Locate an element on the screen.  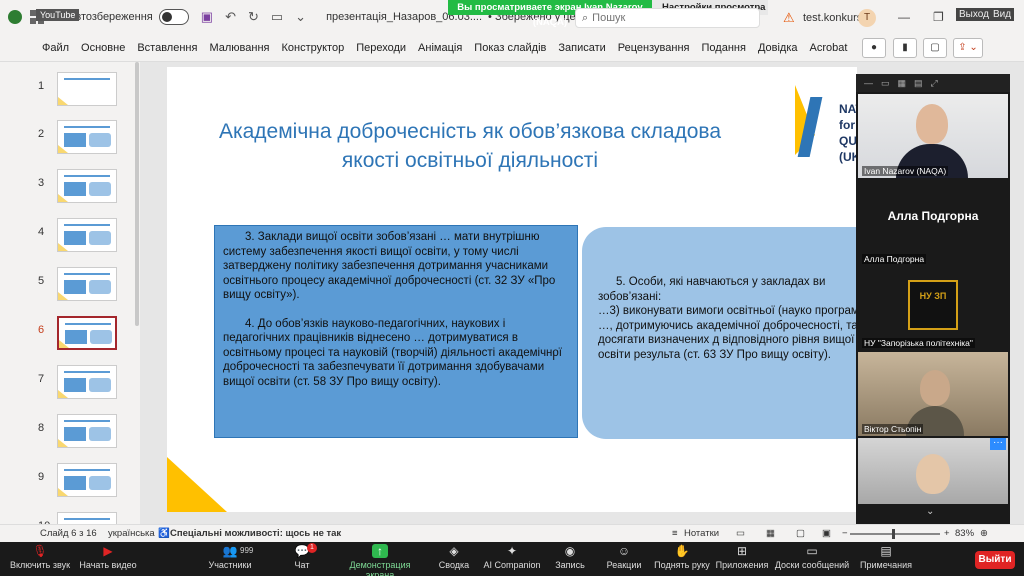
participant-name: Віктор Стьопін is located at coordinates (893, 429).